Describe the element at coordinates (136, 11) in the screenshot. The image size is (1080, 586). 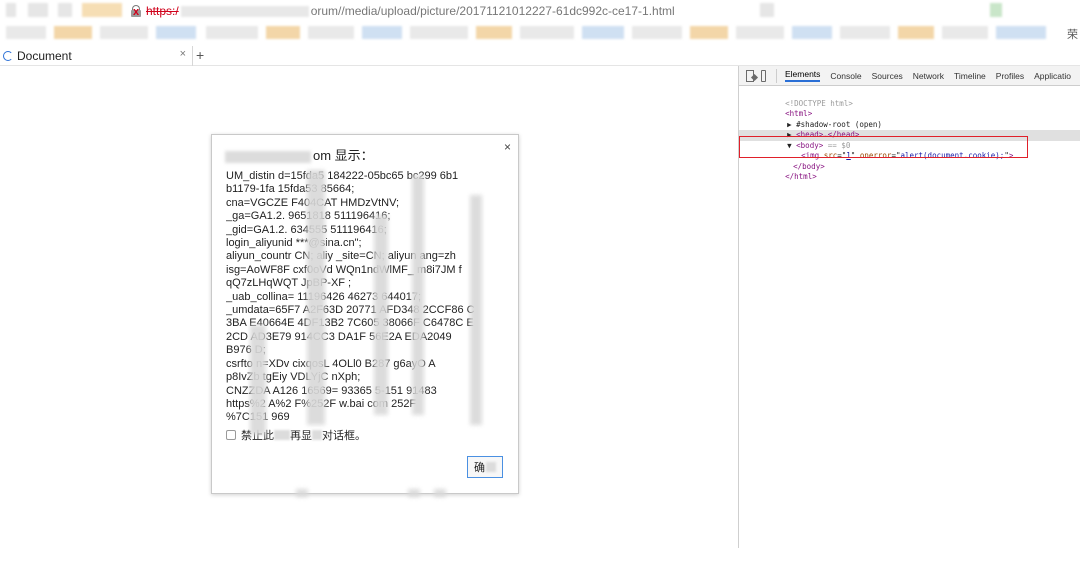
I see `insecure-lock-icon: x` at that location.